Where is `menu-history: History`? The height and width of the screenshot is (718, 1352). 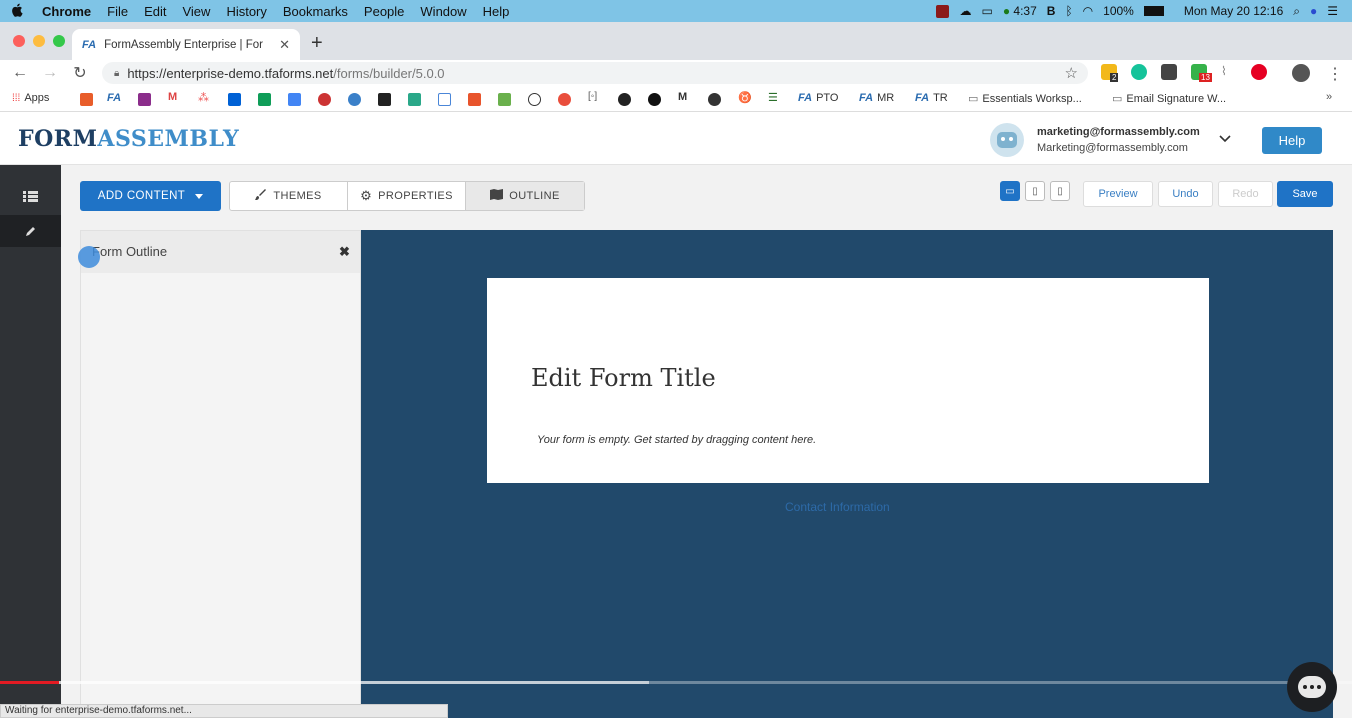
menu-history: History is located at coordinates (246, 11).